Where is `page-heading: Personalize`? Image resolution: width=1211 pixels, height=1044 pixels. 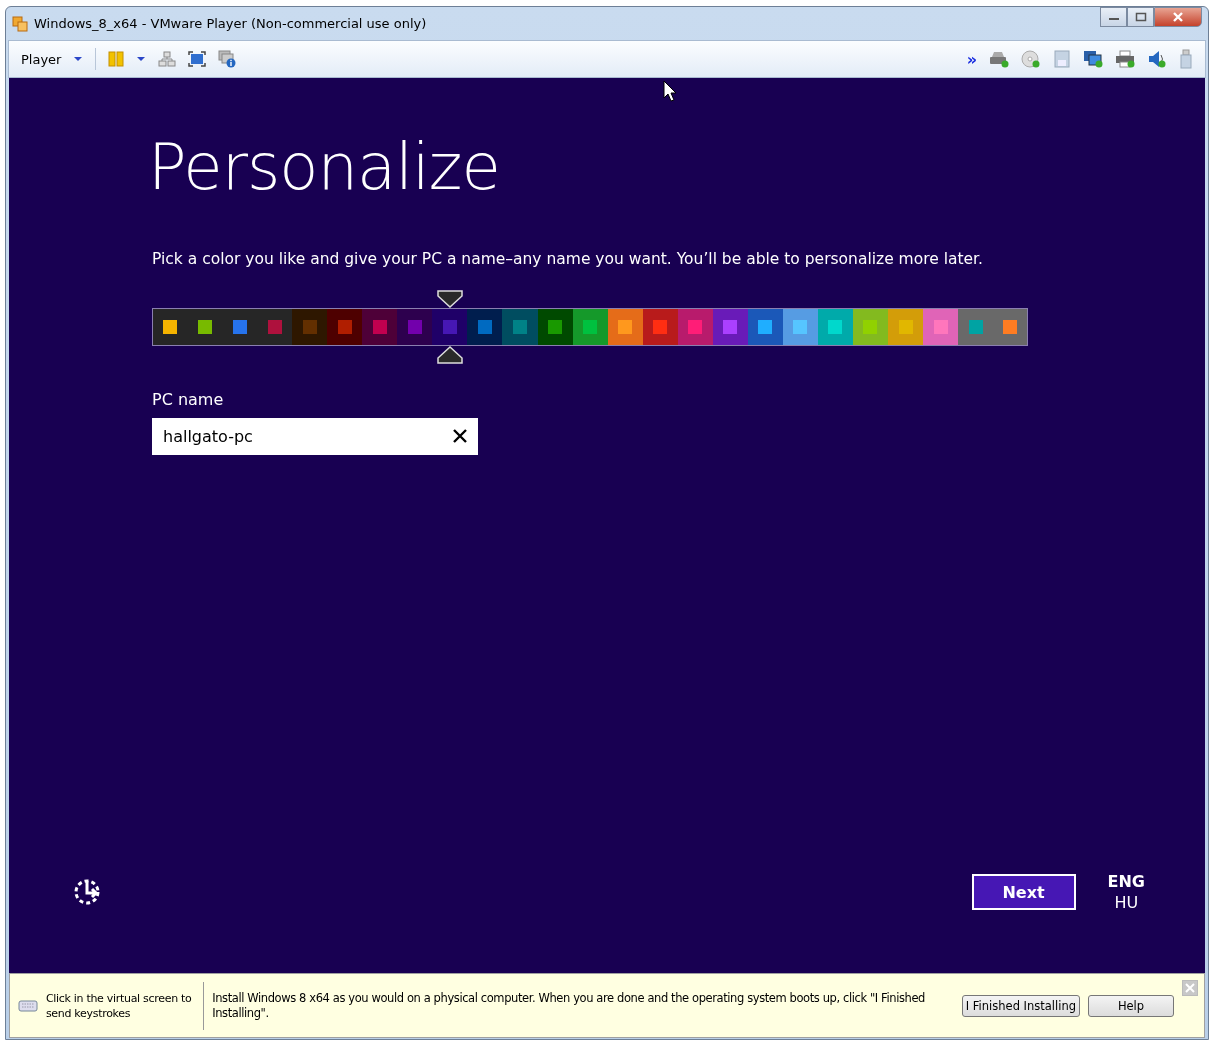
page-heading: Personalize is located at coordinates (324, 167).